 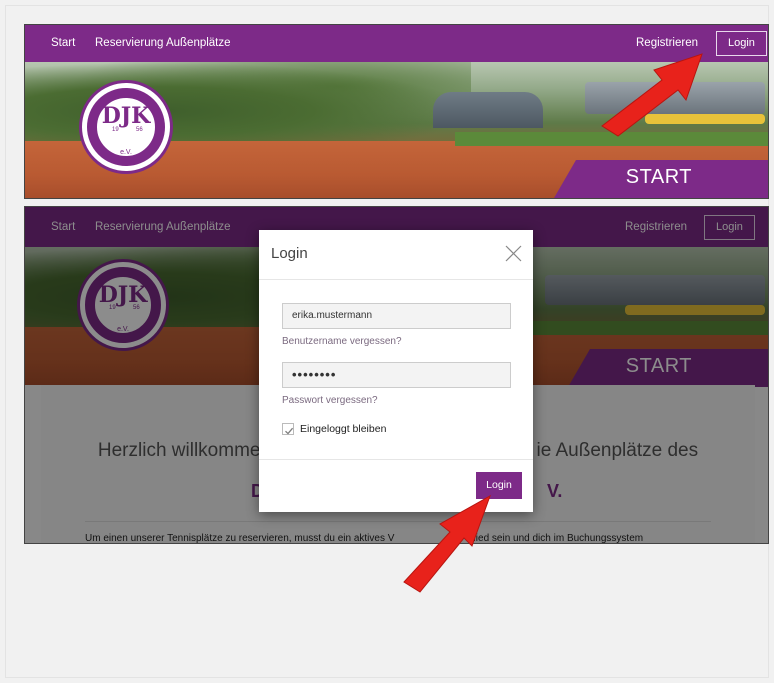 What do you see at coordinates (163, 43) in the screenshot?
I see `nav-reservation-link: Reservierung Außenplätze` at bounding box center [163, 43].